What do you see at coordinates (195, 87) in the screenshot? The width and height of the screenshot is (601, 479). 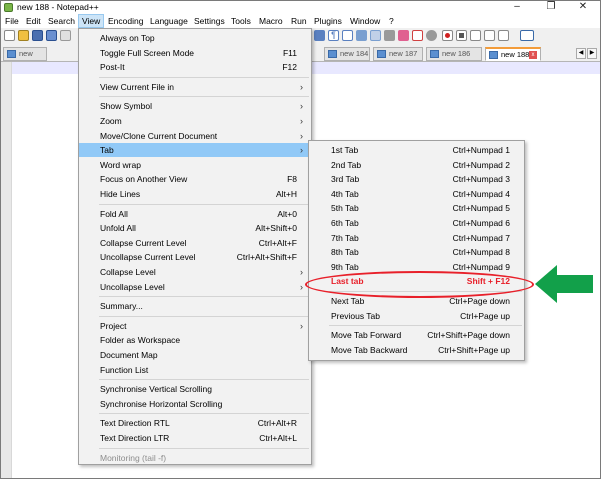 I see `view-menu-item-view-current-file-in: View Current File in ›` at bounding box center [195, 87].